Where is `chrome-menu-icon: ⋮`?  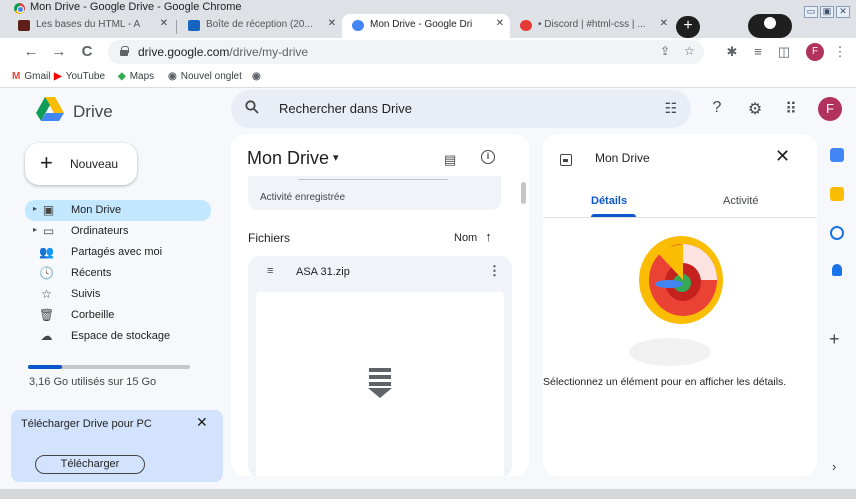
chrome-menu-icon: ⋮ is located at coordinates (840, 52).